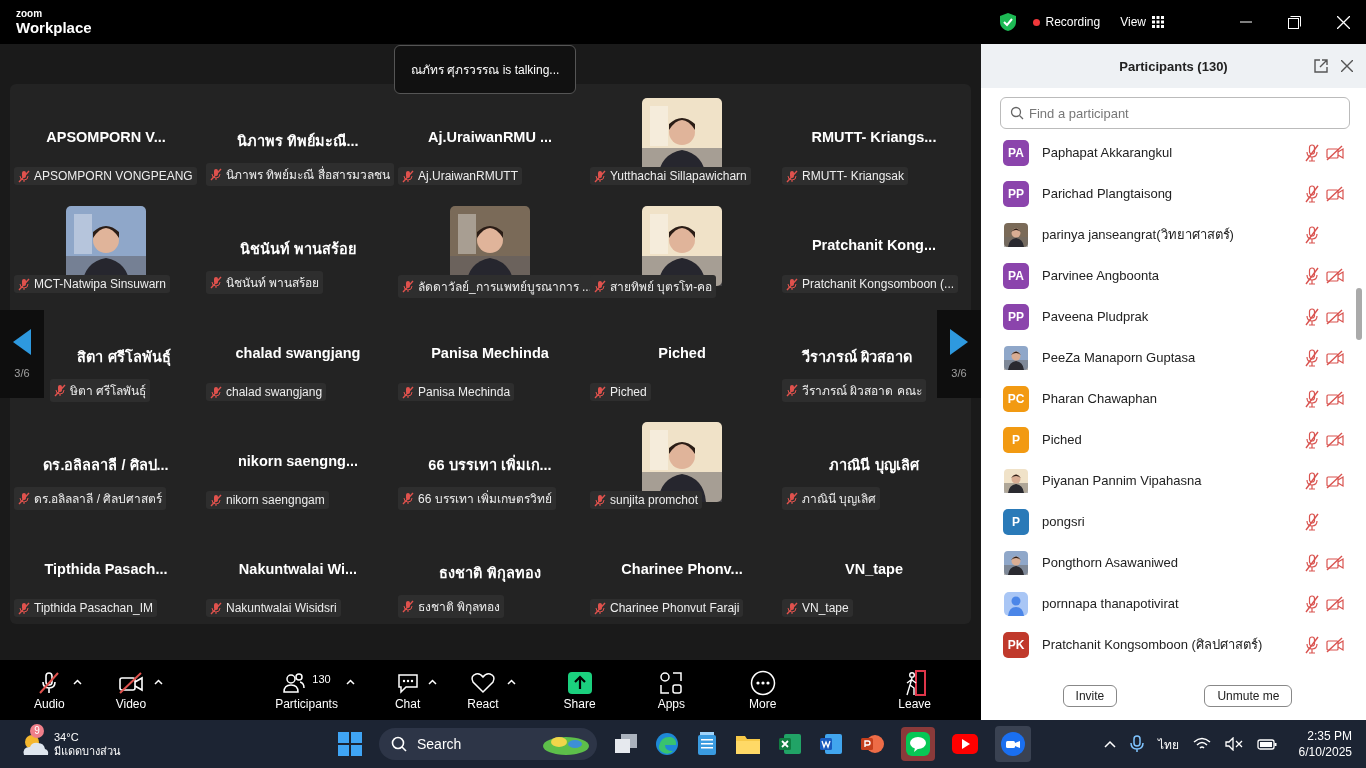  What do you see at coordinates (92, 284) in the screenshot?
I see `name-label: MCT-Natwipa Sinsuwarn` at bounding box center [92, 284].